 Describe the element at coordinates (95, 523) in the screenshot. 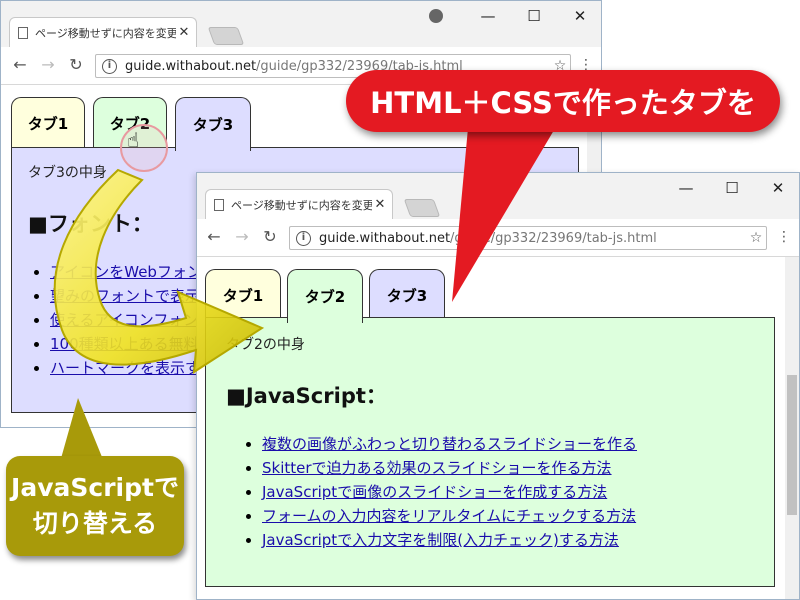

I see `callout-olive-line2: 切り替える` at that location.